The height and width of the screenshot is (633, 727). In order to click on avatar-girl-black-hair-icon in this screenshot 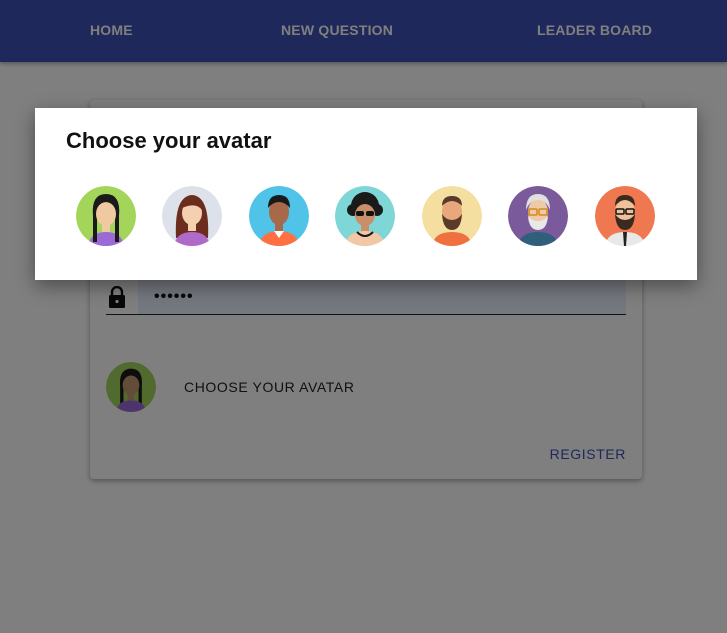, I will do `click(106, 216)`.